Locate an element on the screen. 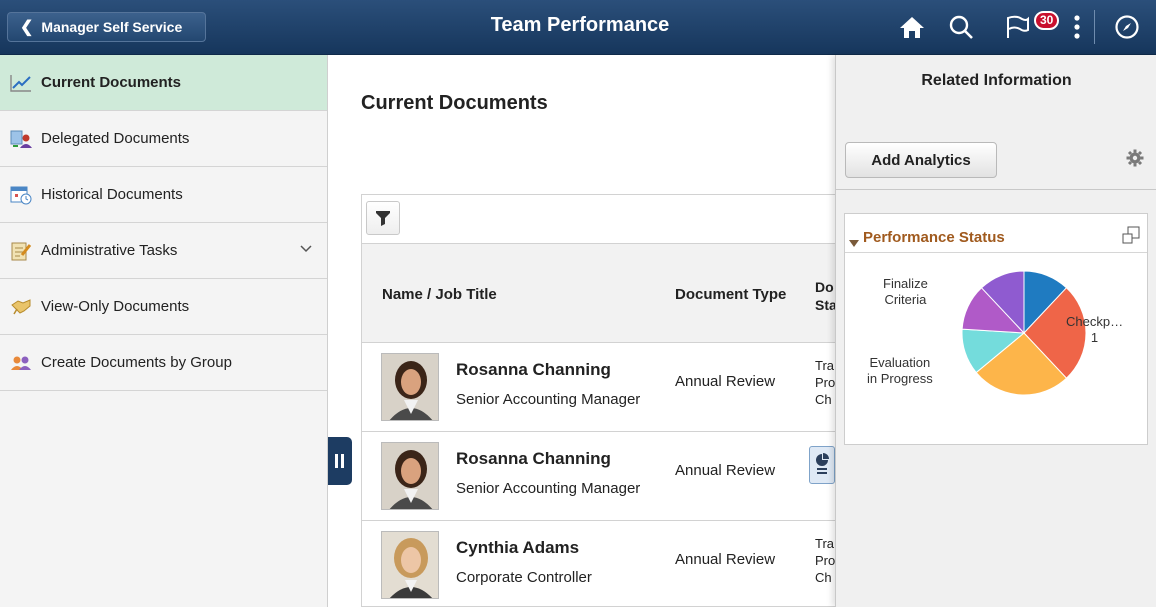  notifications-flag-icon is located at coordinates (1017, 27).